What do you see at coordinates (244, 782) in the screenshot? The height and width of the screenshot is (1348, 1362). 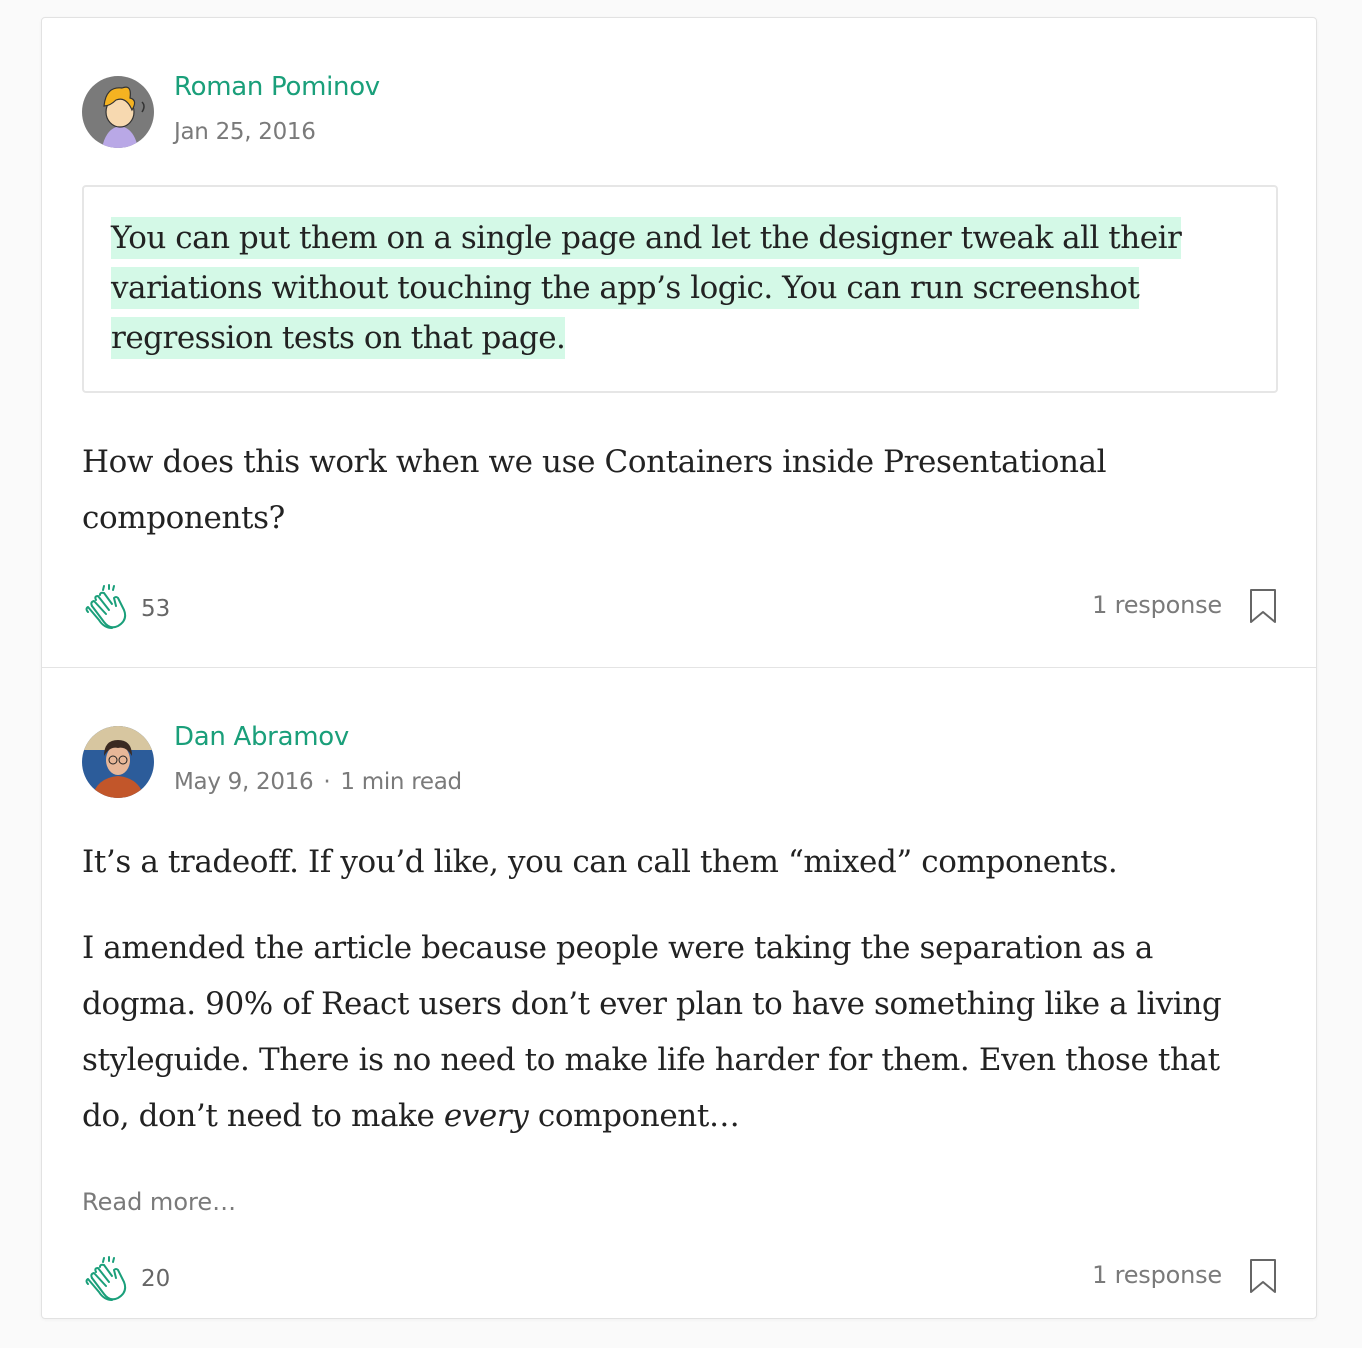 I see `post-date: May 9, 2016` at bounding box center [244, 782].